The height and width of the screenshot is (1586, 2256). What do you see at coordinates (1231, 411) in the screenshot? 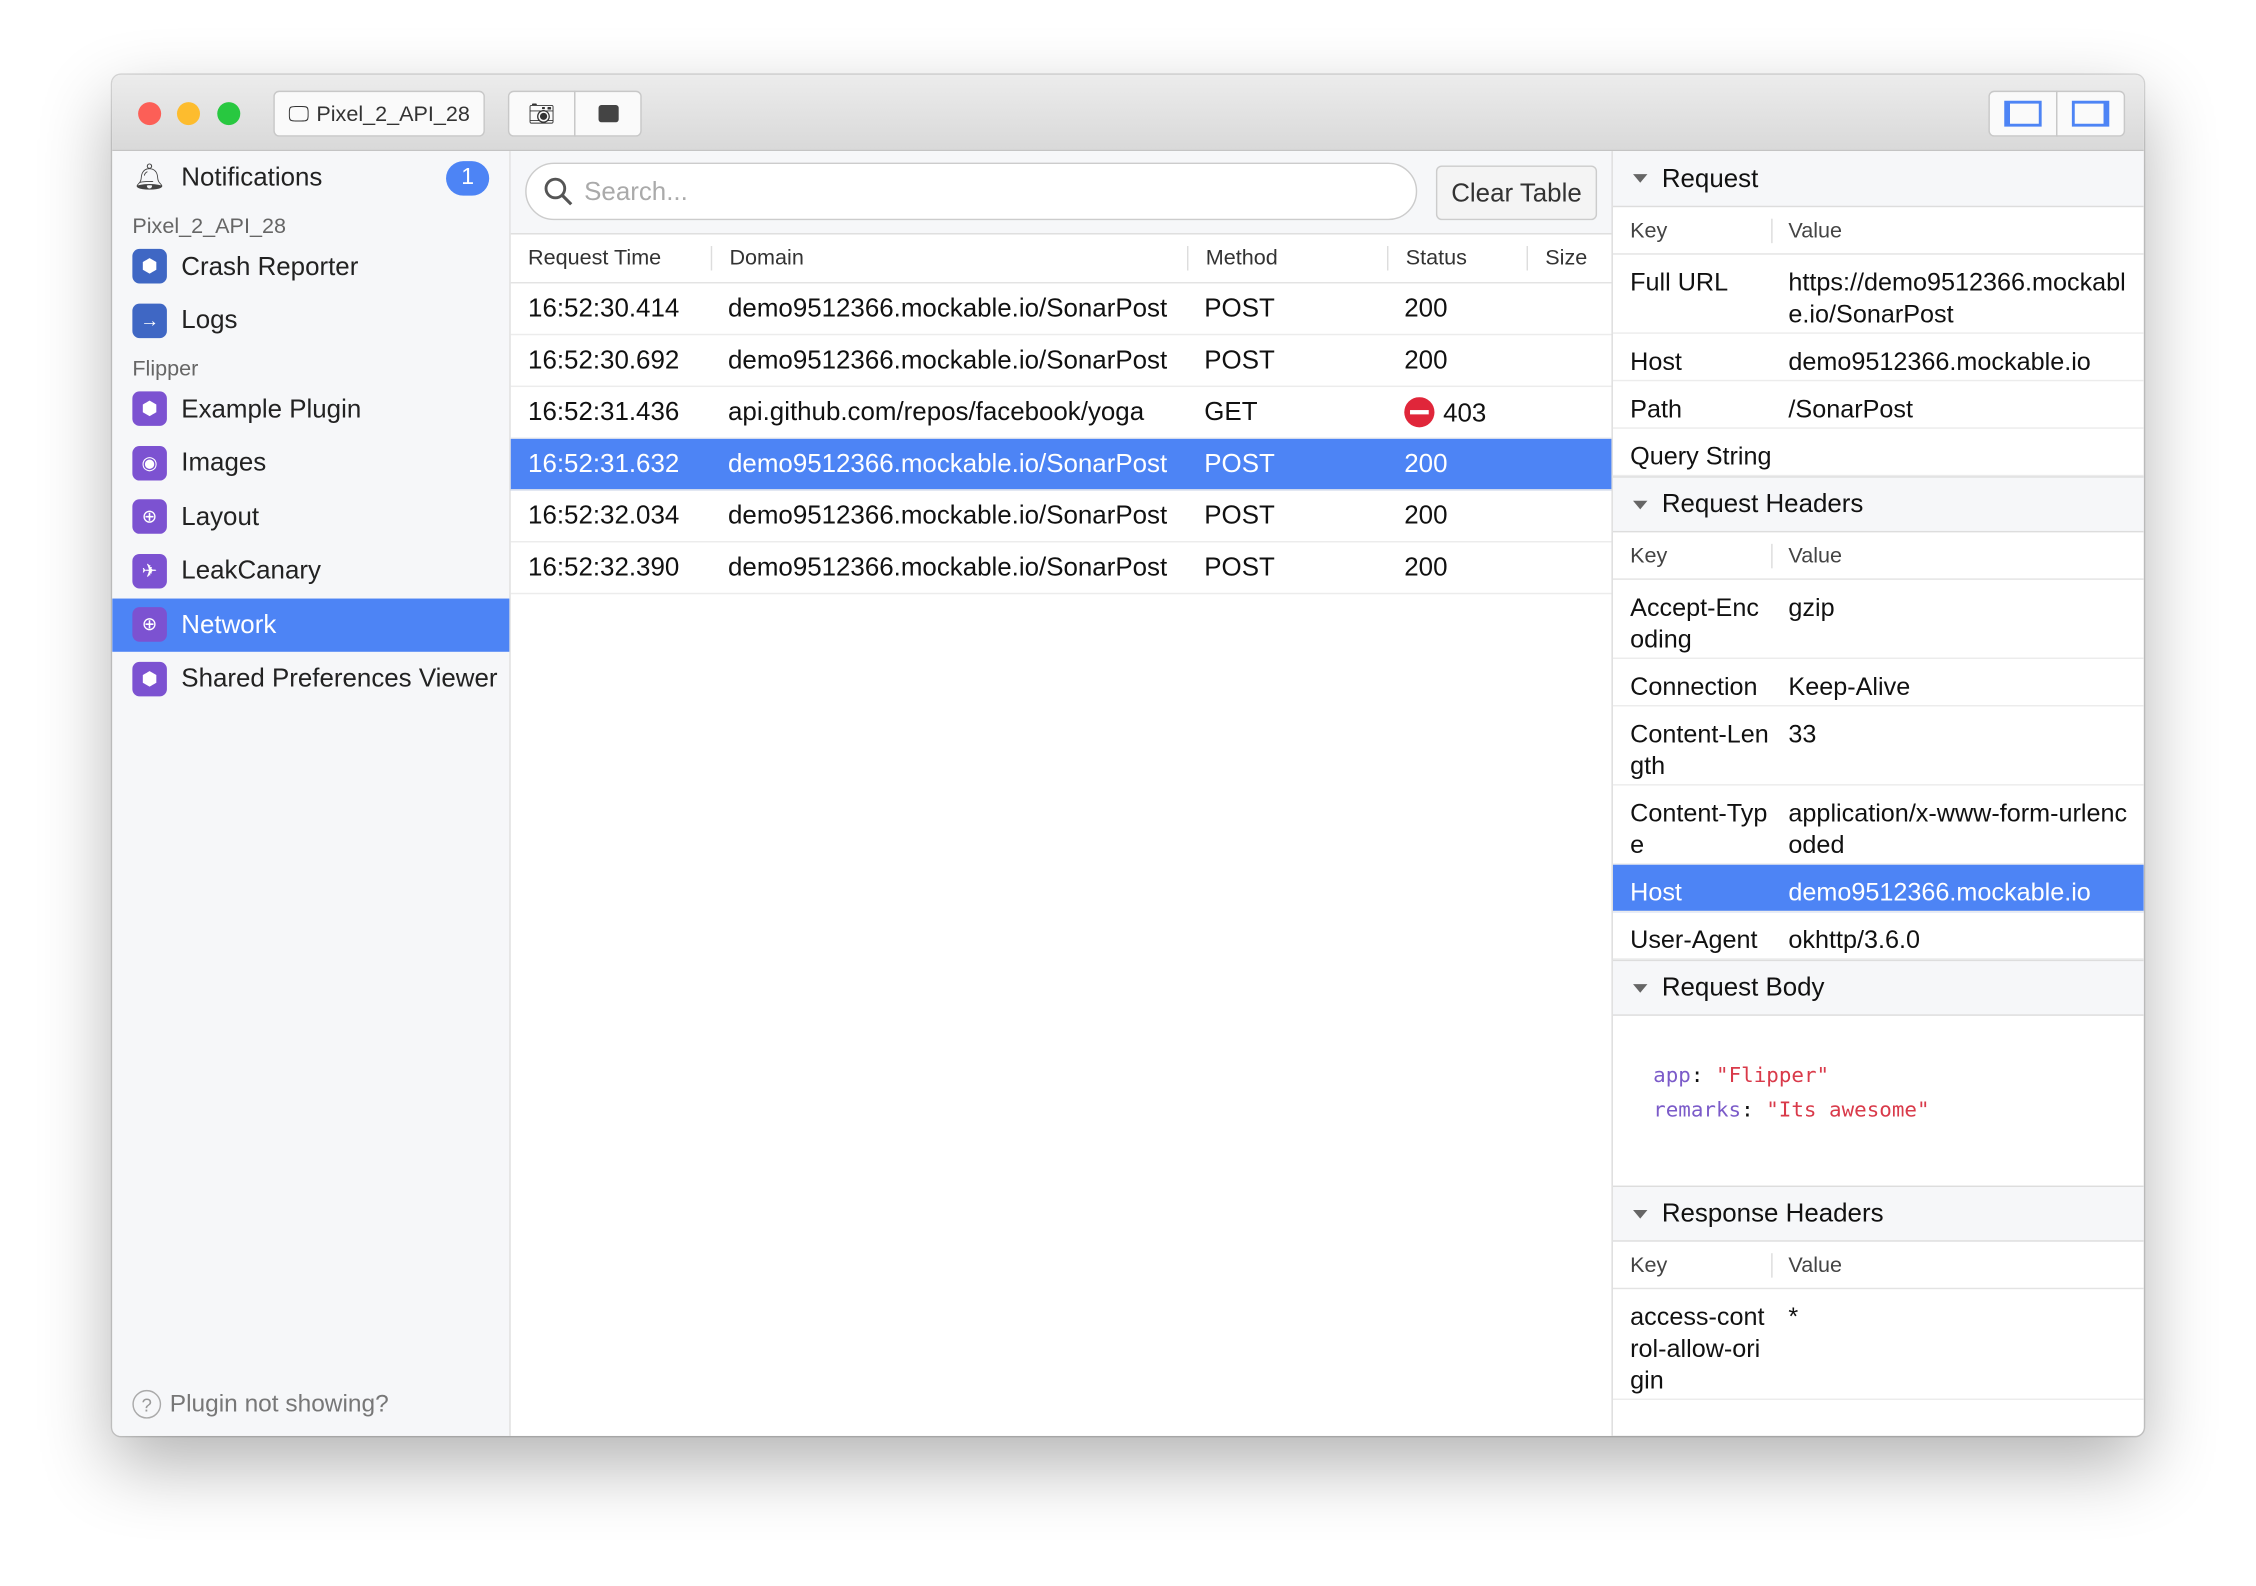
I see `table-cell: GET` at bounding box center [1231, 411].